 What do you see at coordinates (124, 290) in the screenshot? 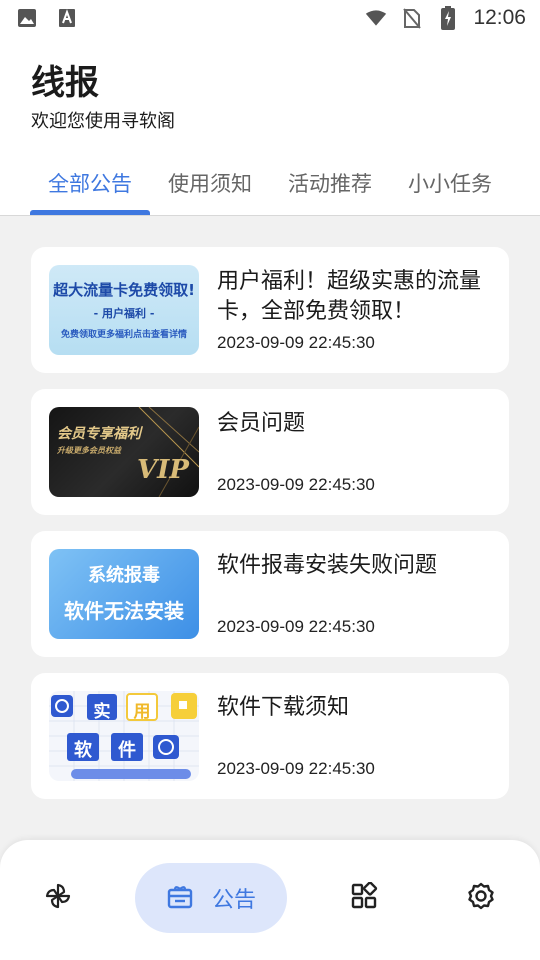
I see `thumbnail-text: 超大流量卡免费领取!` at bounding box center [124, 290].